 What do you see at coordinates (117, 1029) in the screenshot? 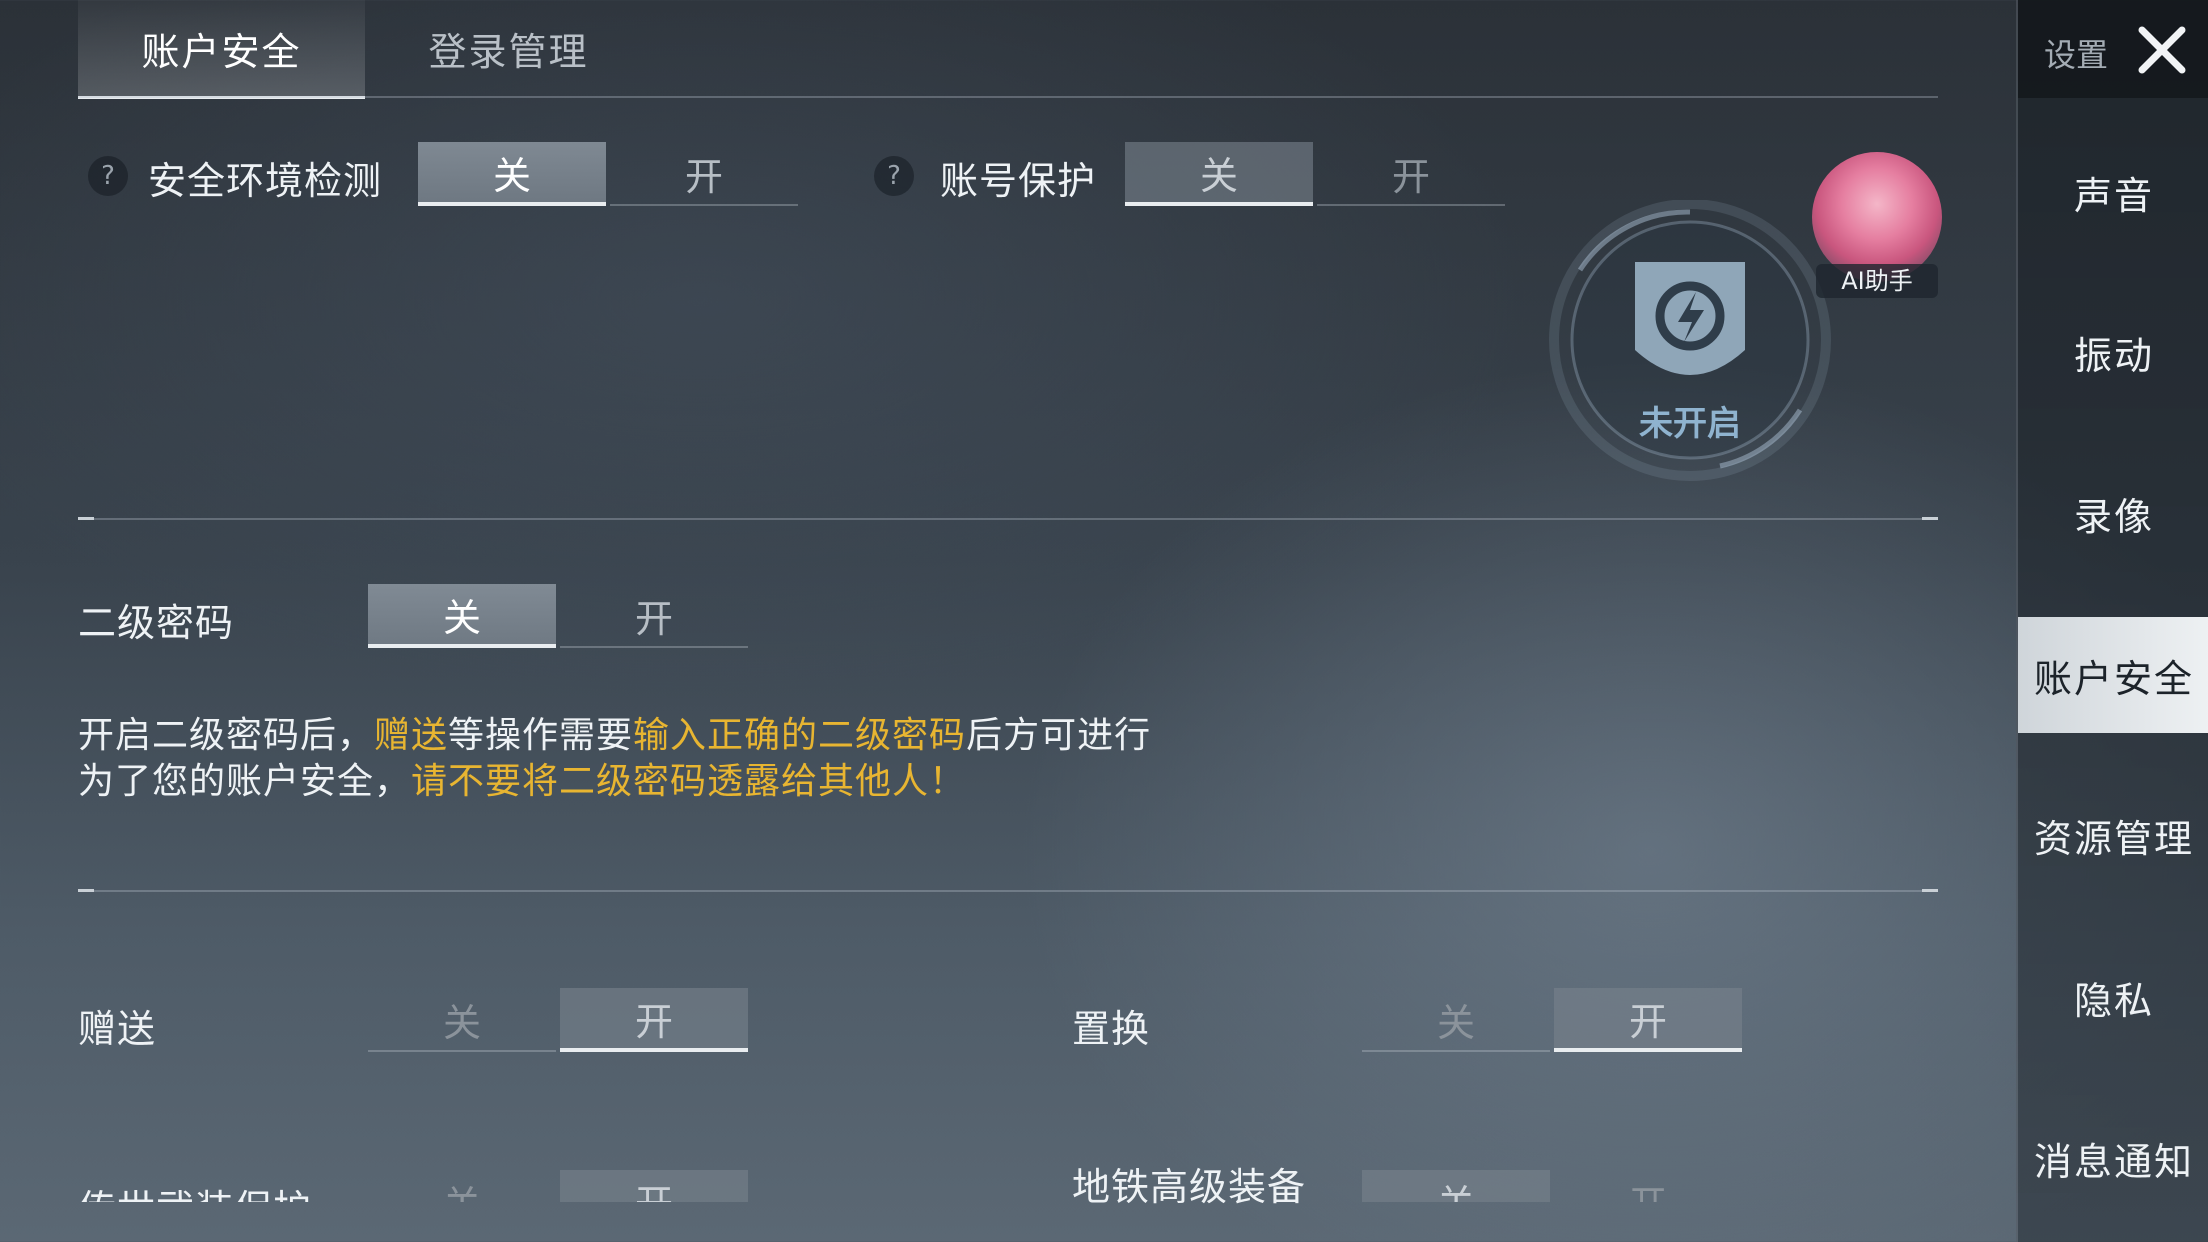
I see `gift-label: 赠送` at bounding box center [117, 1029].